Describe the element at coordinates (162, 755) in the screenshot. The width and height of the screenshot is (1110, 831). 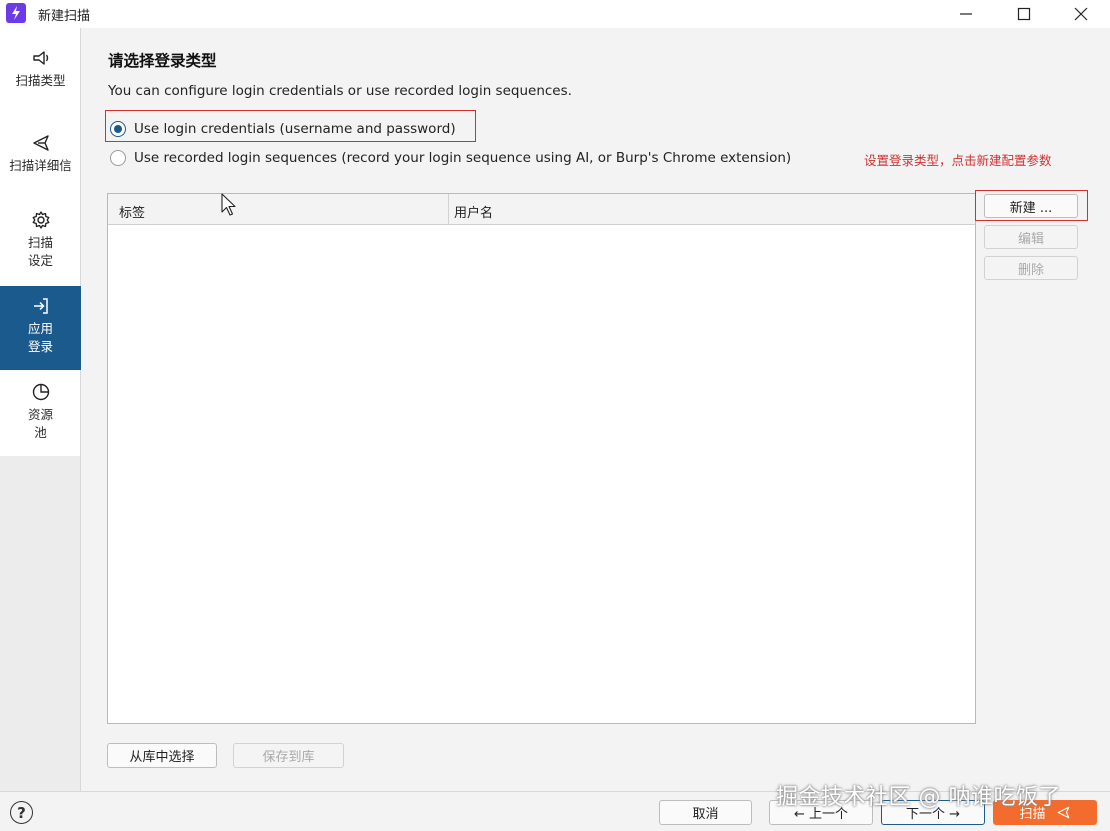
I see `select-from-library-button: 从库中选择` at that location.